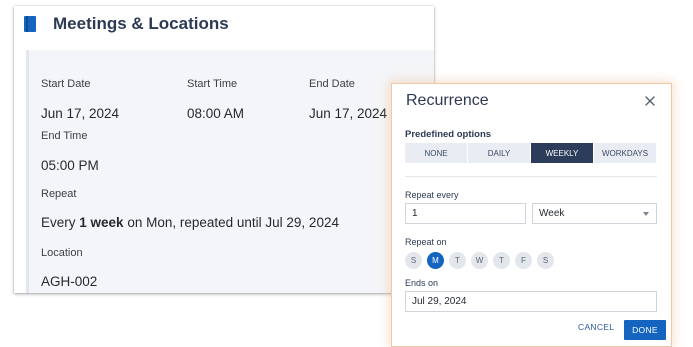 Image resolution: width=693 pixels, height=347 pixels. What do you see at coordinates (69, 281) in the screenshot?
I see `location-value: AGH-002` at bounding box center [69, 281].